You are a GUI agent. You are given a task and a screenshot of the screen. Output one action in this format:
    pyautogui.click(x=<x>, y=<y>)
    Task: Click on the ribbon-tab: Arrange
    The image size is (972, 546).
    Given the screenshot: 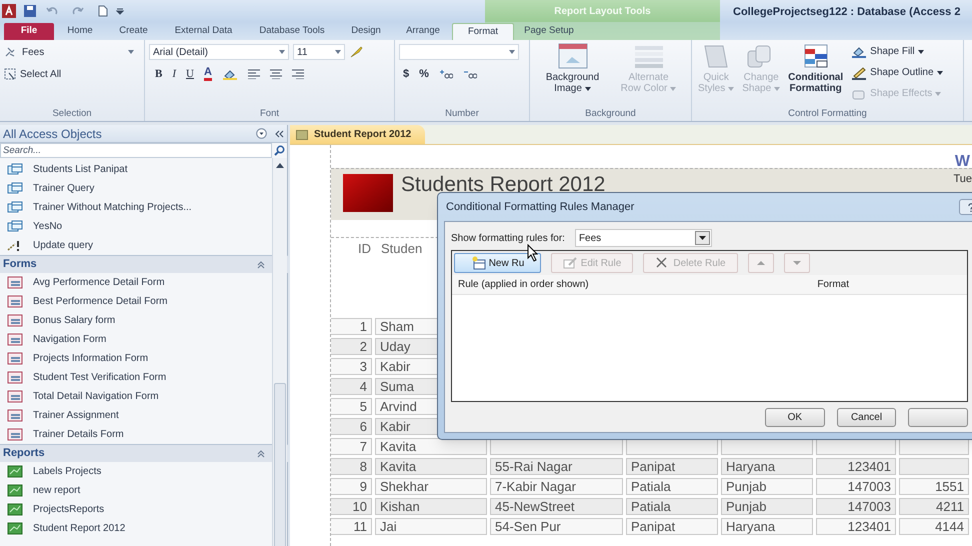 What is the action you would take?
    pyautogui.click(x=423, y=31)
    